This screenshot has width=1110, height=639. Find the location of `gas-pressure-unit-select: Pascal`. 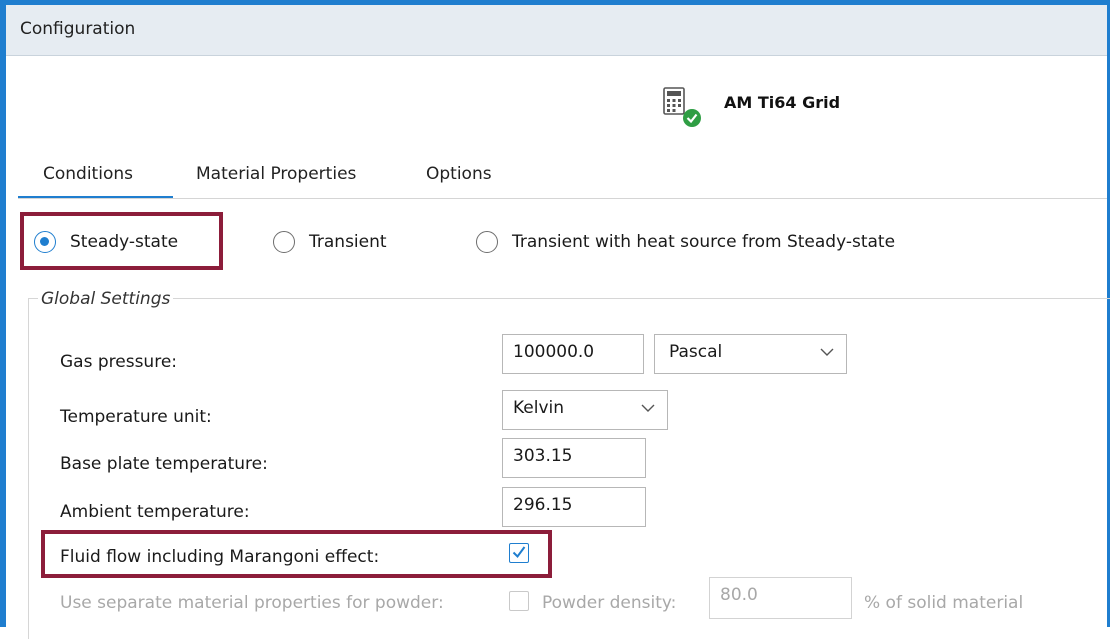

gas-pressure-unit-select: Pascal is located at coordinates (750, 354).